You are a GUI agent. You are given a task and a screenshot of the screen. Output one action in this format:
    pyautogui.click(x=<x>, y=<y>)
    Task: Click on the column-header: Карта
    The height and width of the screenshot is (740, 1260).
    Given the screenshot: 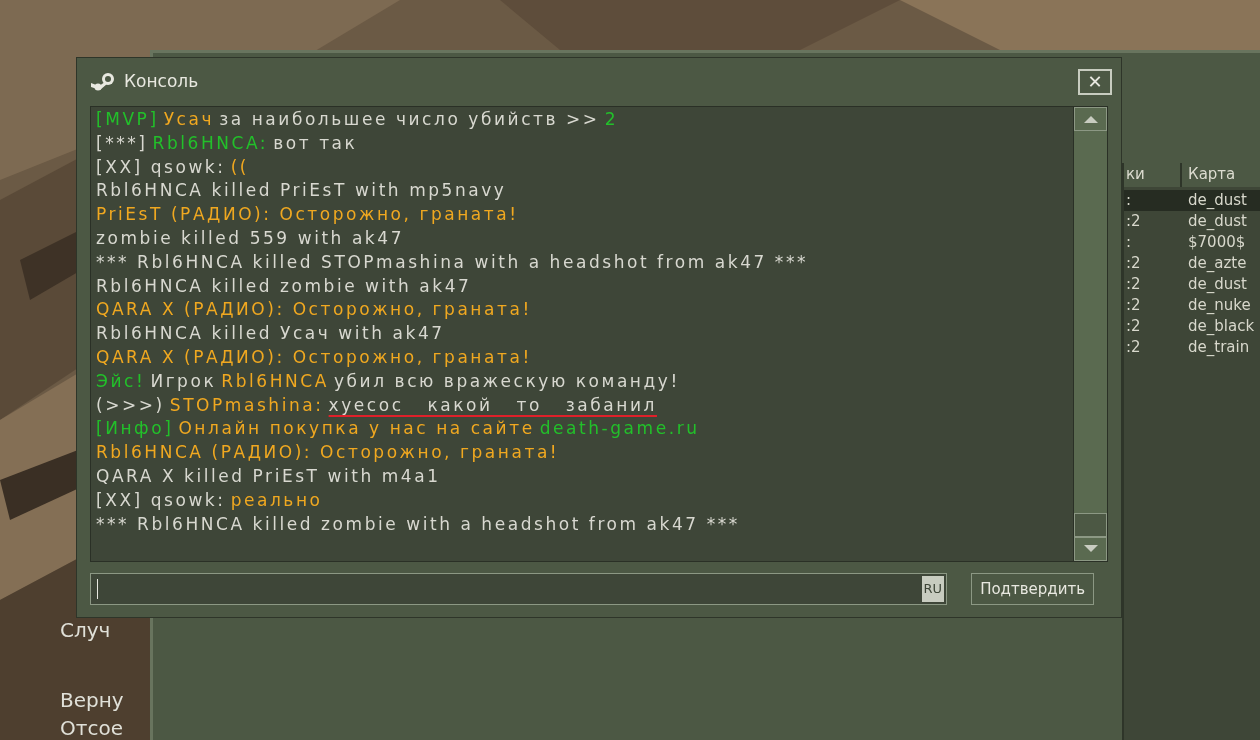 What is the action you would take?
    pyautogui.click(x=1221, y=175)
    